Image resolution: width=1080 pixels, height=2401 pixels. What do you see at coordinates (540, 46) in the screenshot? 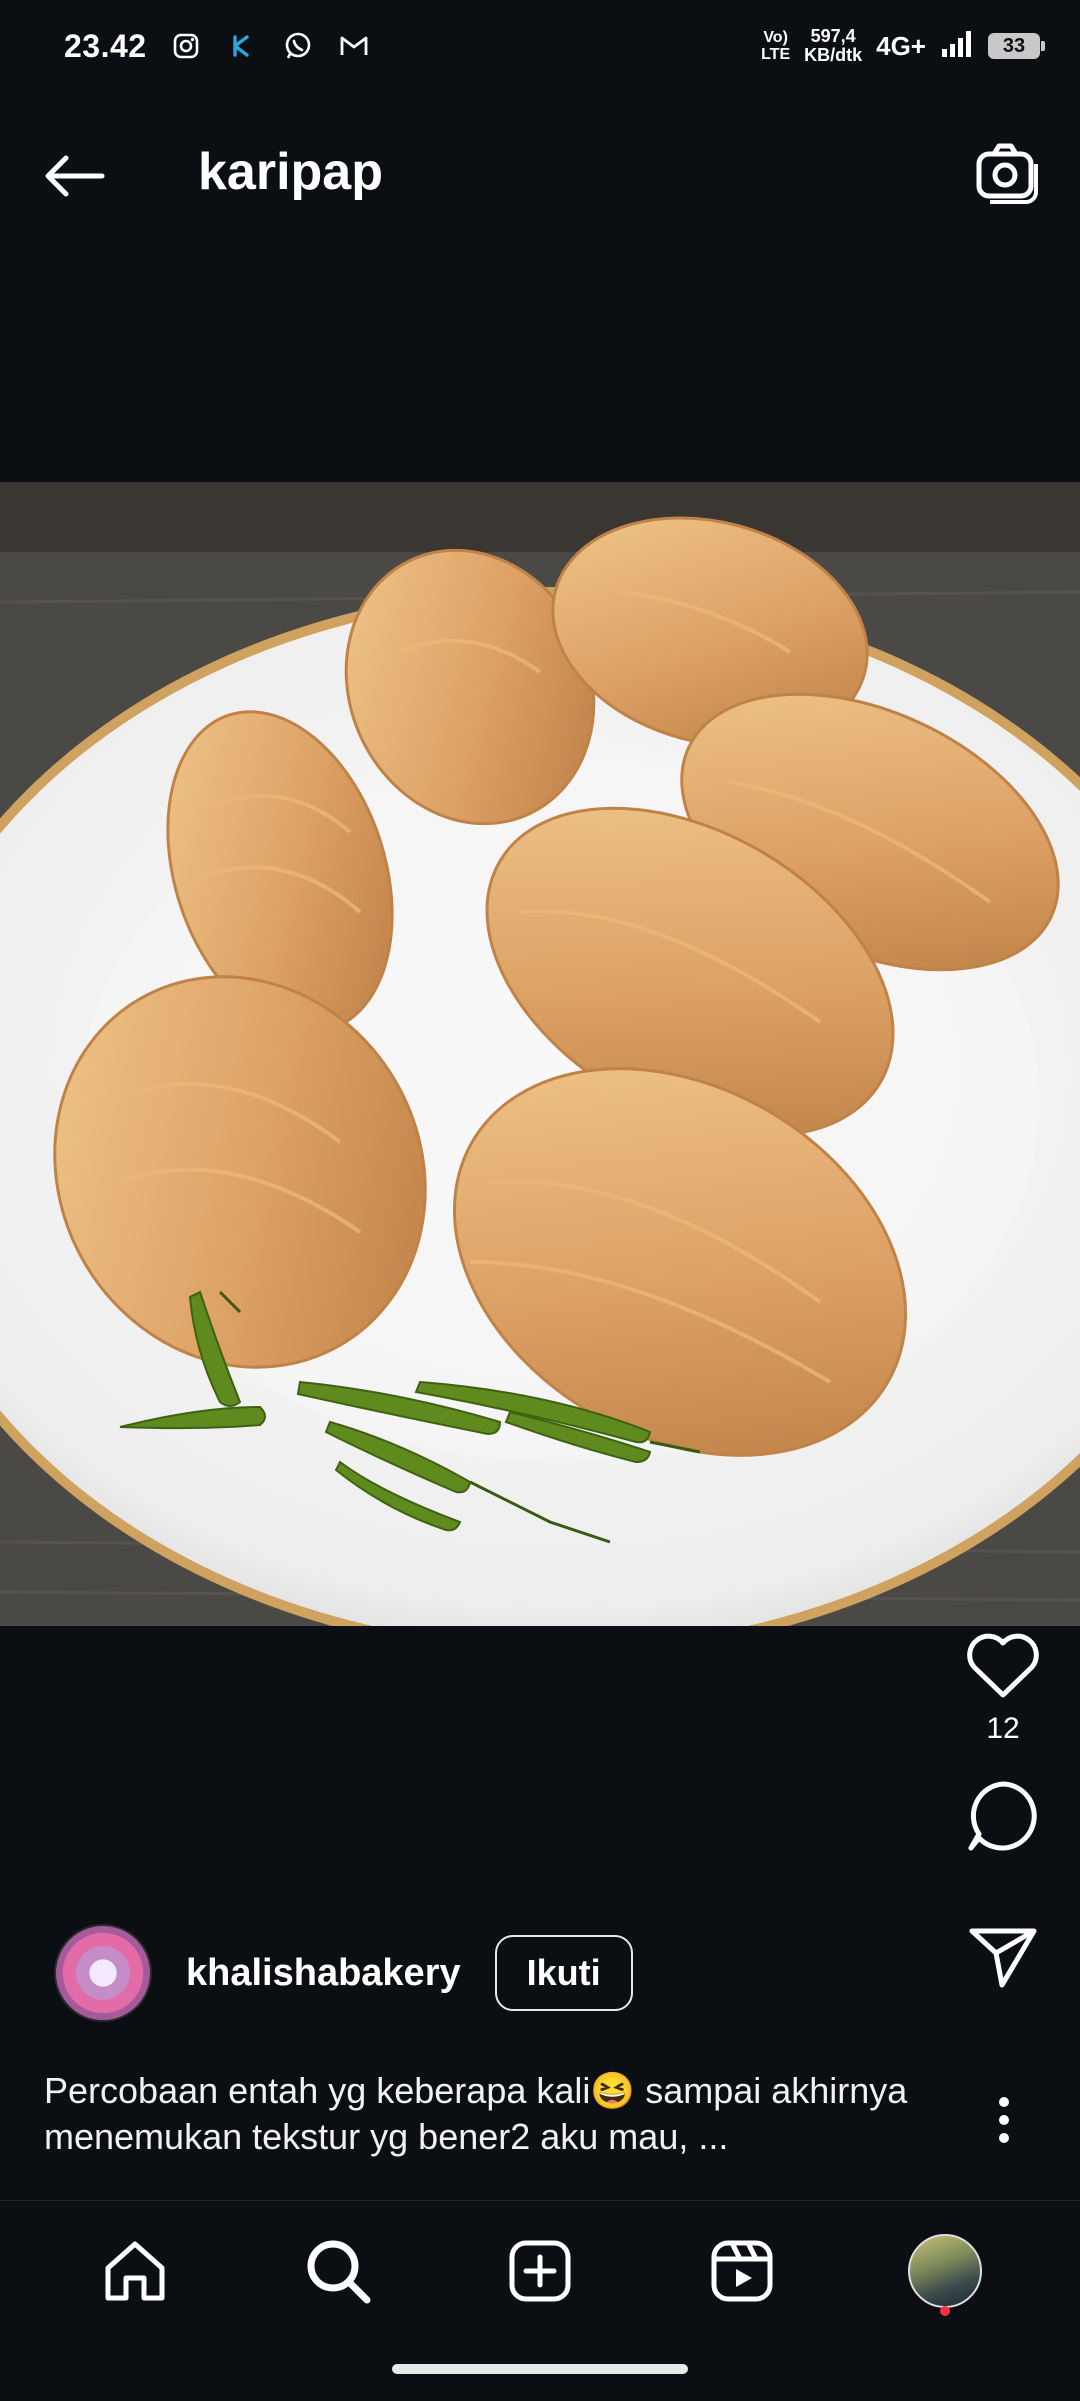
I see `status-bar: 23.42 Vo) LTE 597,4 KB/dtk 4G+ 33` at bounding box center [540, 46].